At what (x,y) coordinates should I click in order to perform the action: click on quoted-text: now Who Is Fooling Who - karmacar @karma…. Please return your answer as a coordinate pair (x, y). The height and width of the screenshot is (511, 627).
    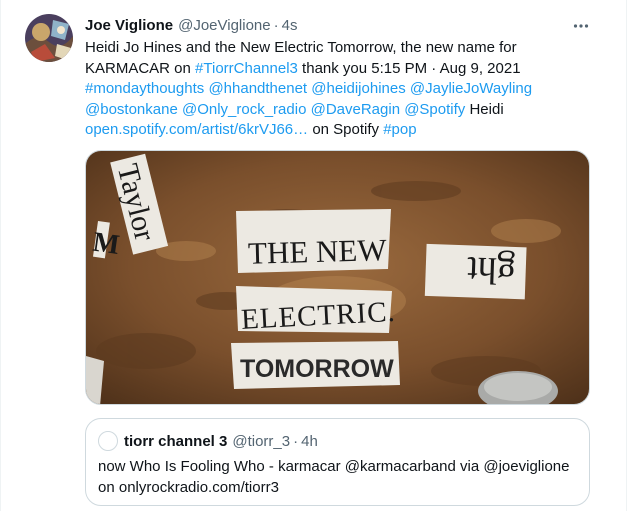
    Looking at the image, I should click on (338, 477).